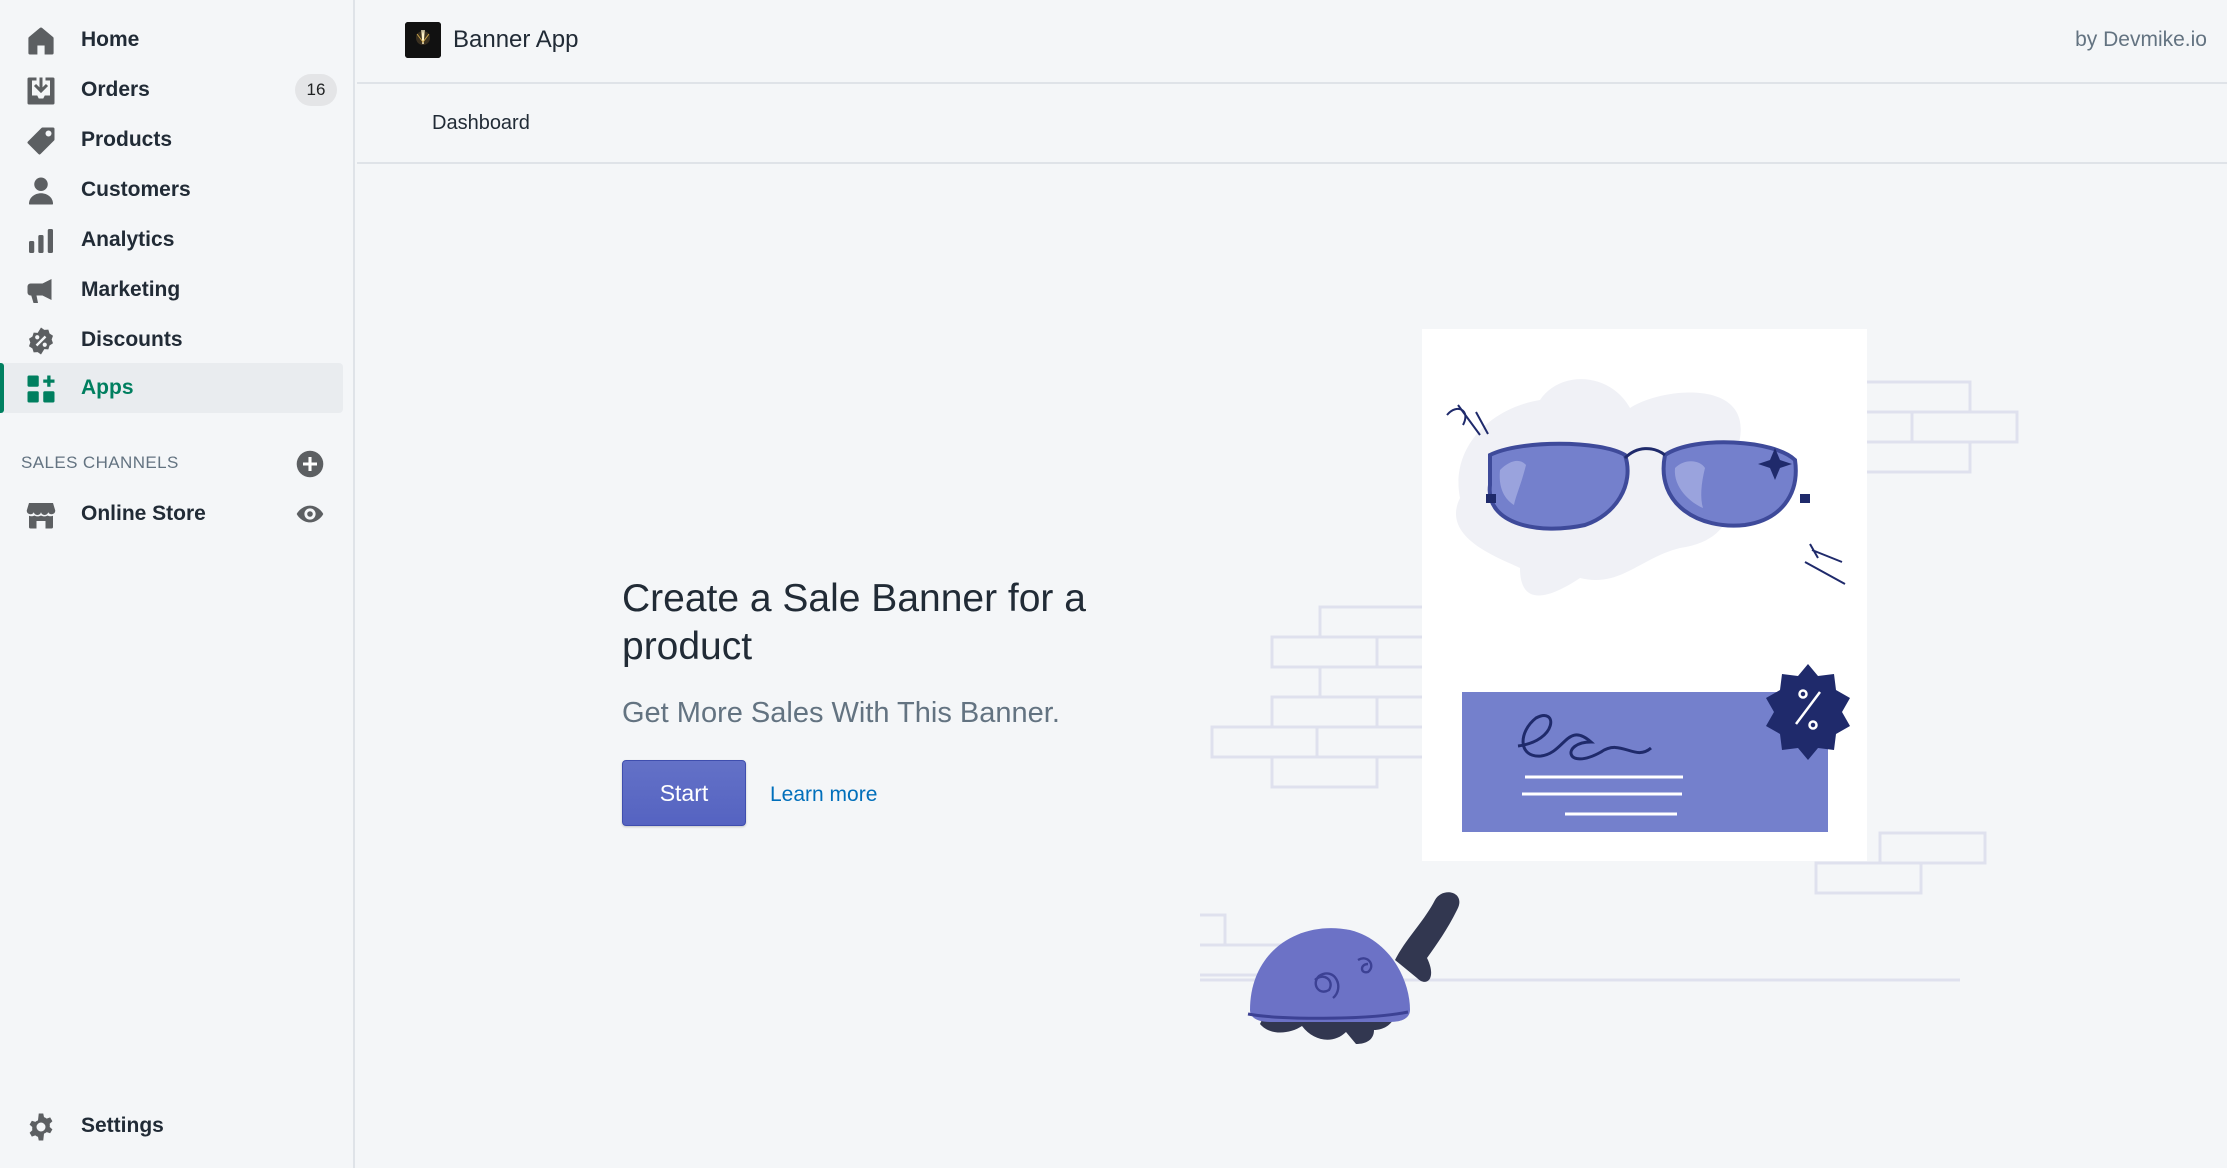 The image size is (2227, 1168). Describe the element at coordinates (854, 622) in the screenshot. I see `page-title: Create a Sale Banner for a product` at that location.